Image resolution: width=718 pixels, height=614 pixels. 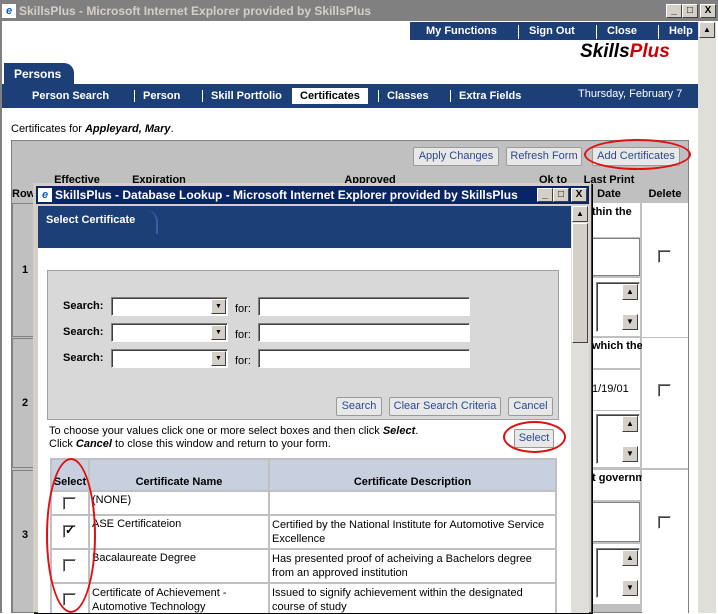 What do you see at coordinates (545, 195) in the screenshot?
I see `popup-minimize-button: _` at bounding box center [545, 195].